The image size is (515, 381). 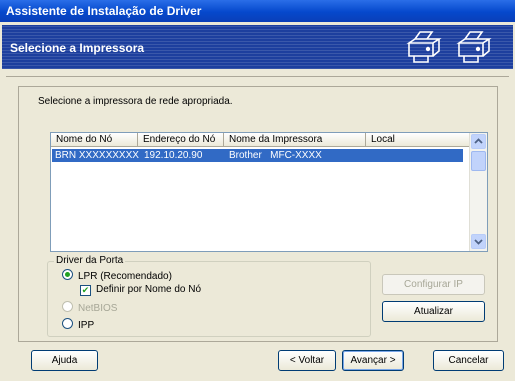 I want to click on printer-name-cell: Brother MFC-XXXX, so click(x=275, y=155).